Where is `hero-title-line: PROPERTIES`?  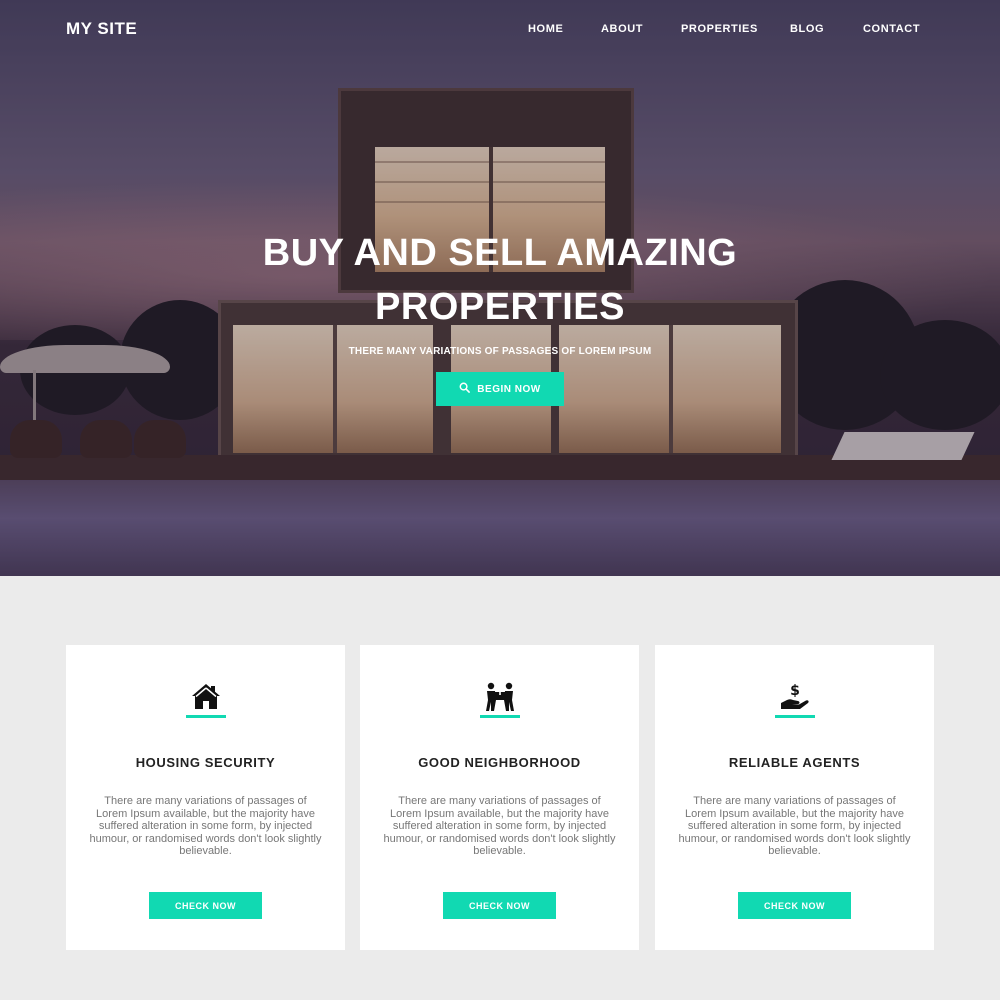
hero-title-line: PROPERTIES is located at coordinates (500, 307).